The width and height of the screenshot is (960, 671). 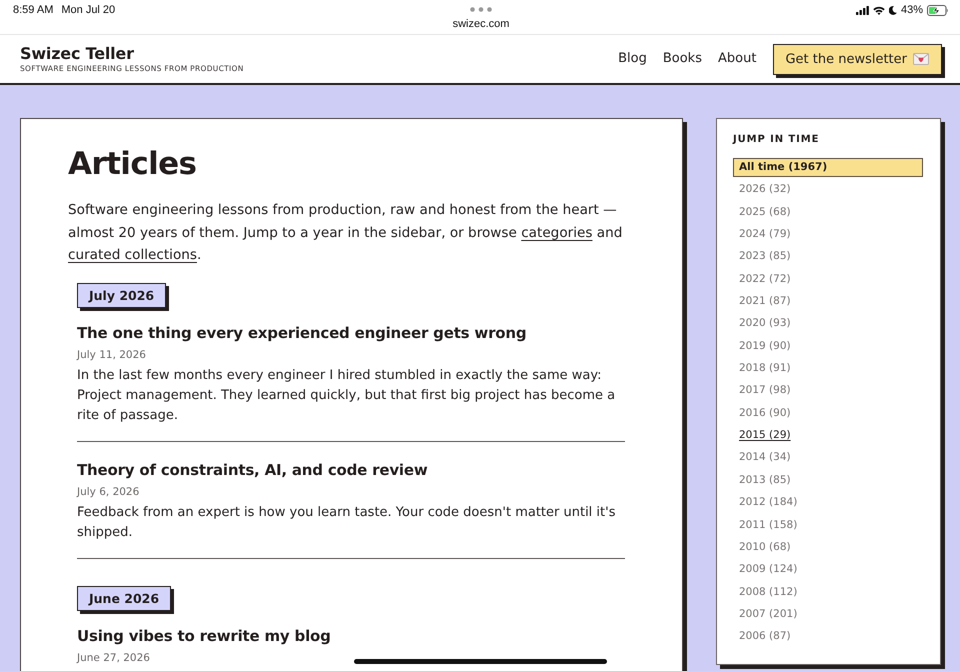 What do you see at coordinates (632, 59) in the screenshot?
I see `nav-link: Blog` at bounding box center [632, 59].